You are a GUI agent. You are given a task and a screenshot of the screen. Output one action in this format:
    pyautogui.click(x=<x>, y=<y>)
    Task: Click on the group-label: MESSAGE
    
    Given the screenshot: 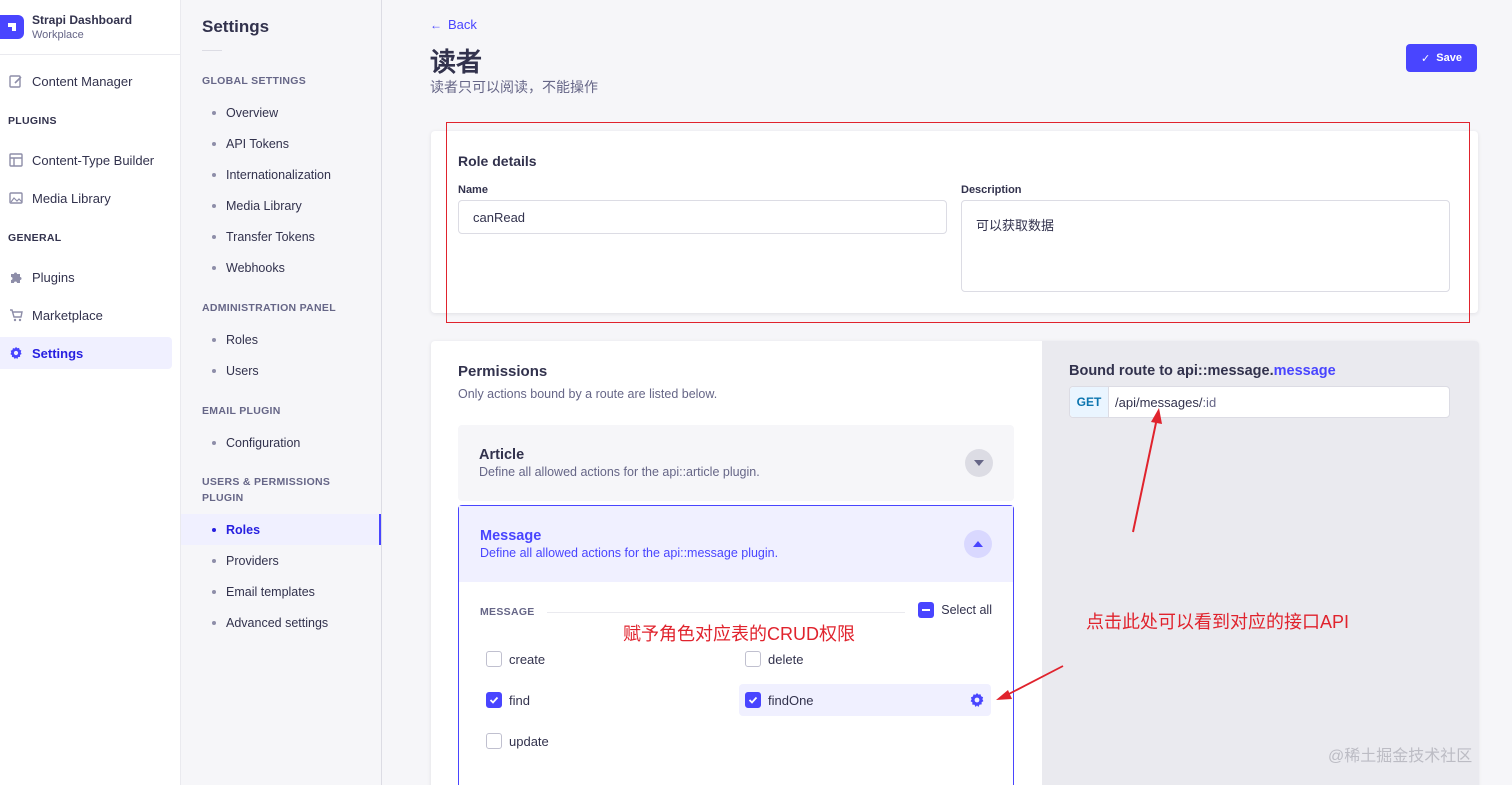 What is the action you would take?
    pyautogui.click(x=507, y=612)
    